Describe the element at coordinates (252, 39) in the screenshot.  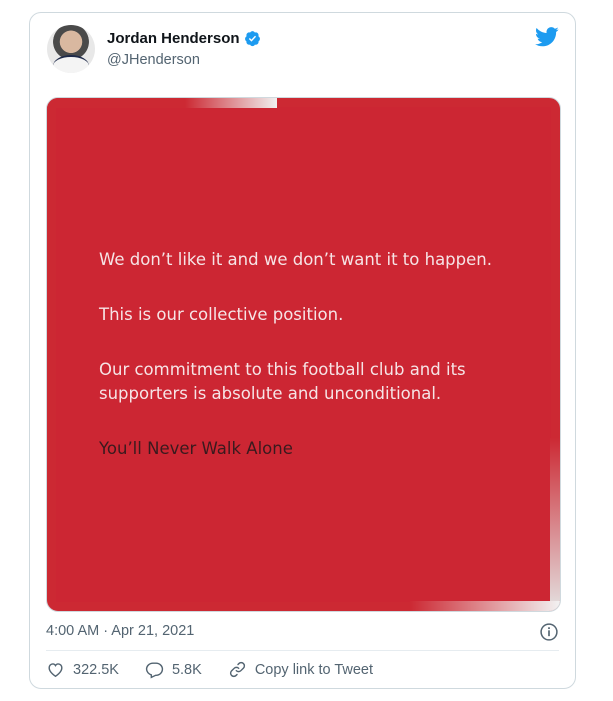
I see `verified-badge-icon` at that location.